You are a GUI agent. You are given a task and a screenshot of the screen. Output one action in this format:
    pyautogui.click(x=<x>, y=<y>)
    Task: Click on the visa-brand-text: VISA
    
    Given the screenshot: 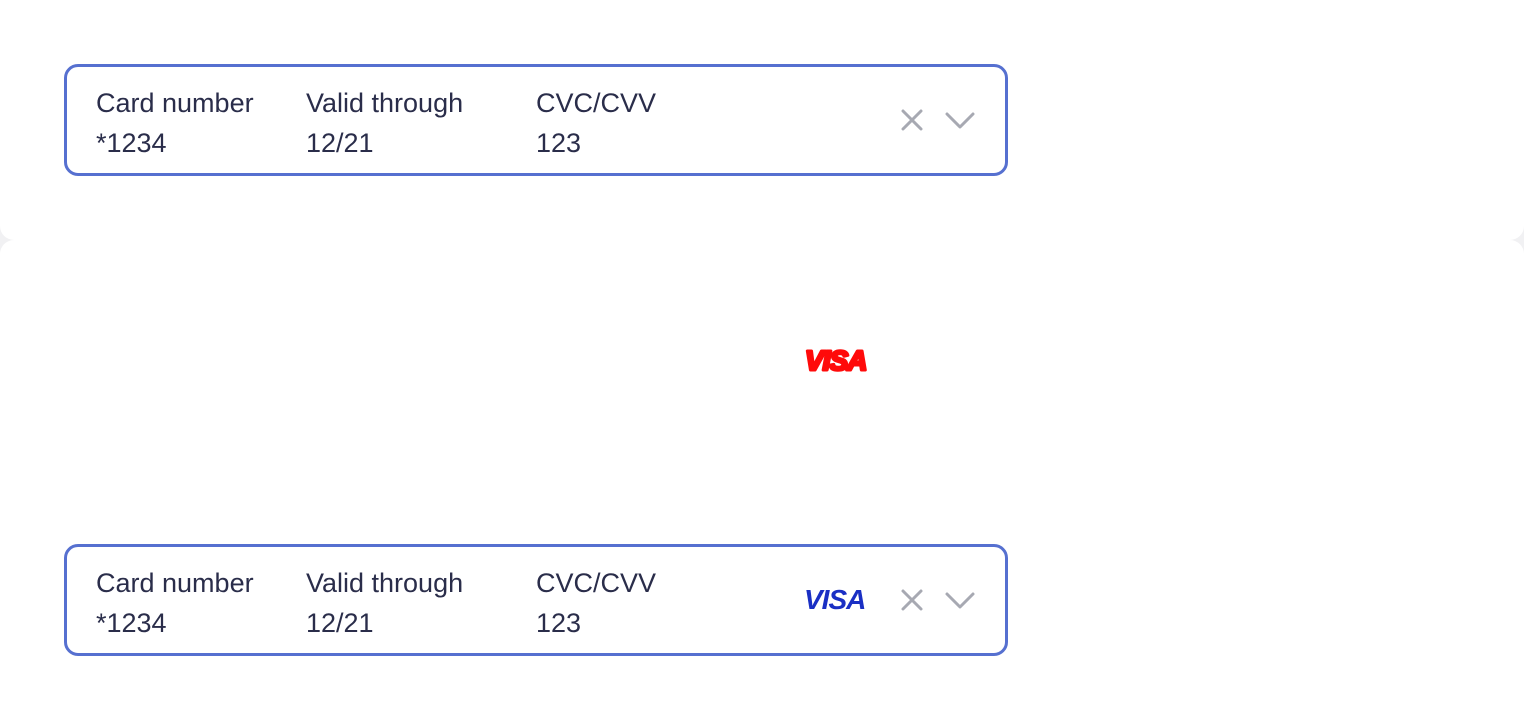 What is the action you would take?
    pyautogui.click(x=834, y=598)
    